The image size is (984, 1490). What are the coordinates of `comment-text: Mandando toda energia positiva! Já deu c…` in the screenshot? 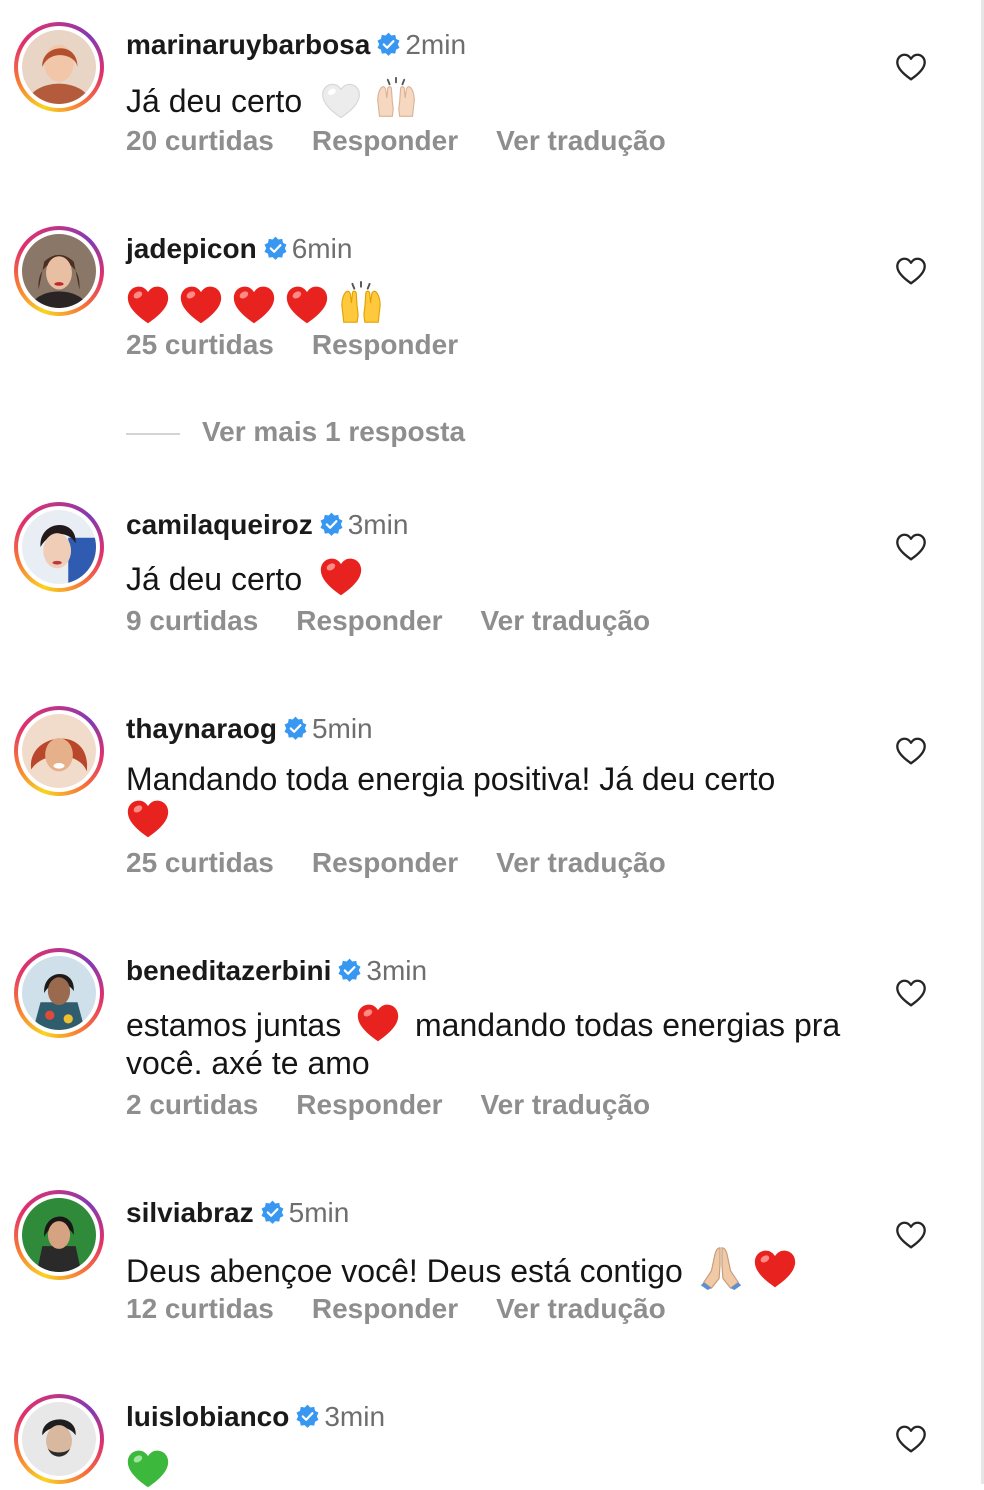 It's located at (486, 800).